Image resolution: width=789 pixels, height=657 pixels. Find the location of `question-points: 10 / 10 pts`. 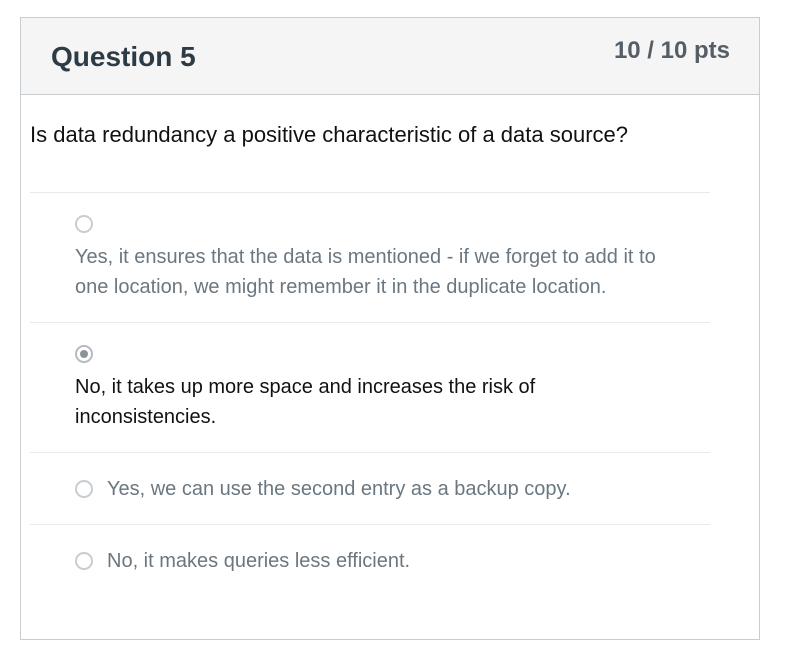

question-points: 10 / 10 pts is located at coordinates (671, 50).